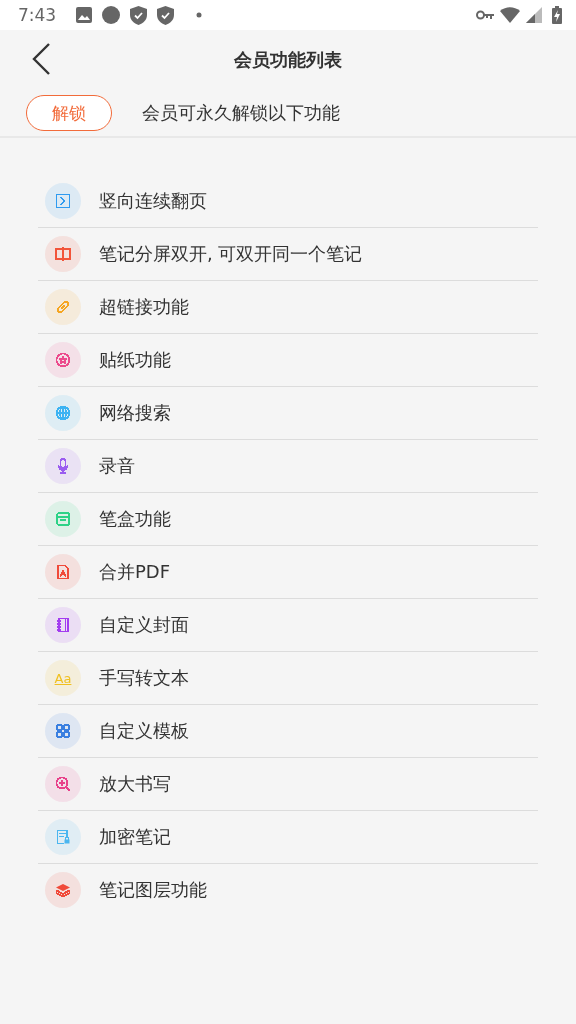  I want to click on feature-label: 网络搜索, so click(135, 413).